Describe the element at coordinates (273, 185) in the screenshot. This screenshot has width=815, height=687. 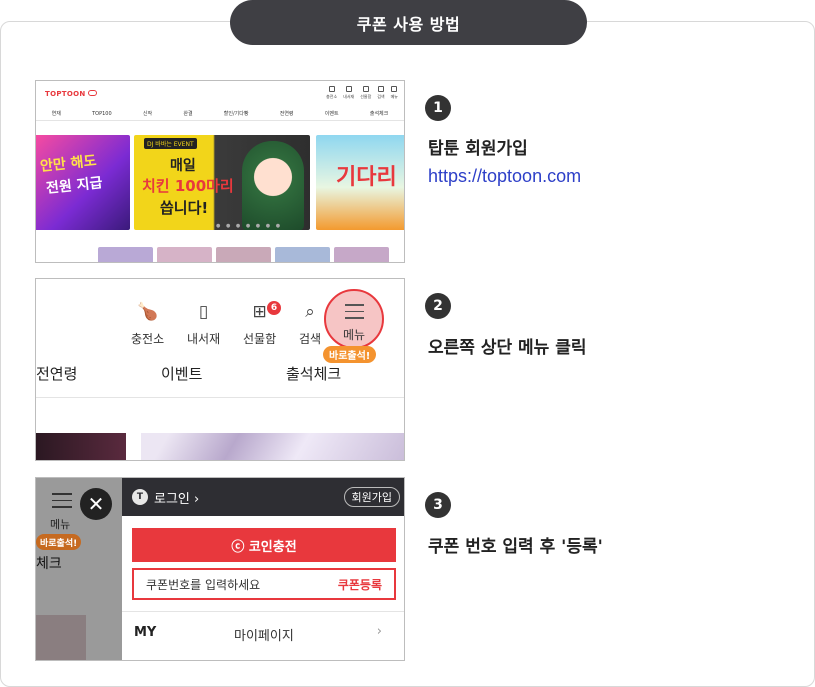
I see `character-illustration` at that location.